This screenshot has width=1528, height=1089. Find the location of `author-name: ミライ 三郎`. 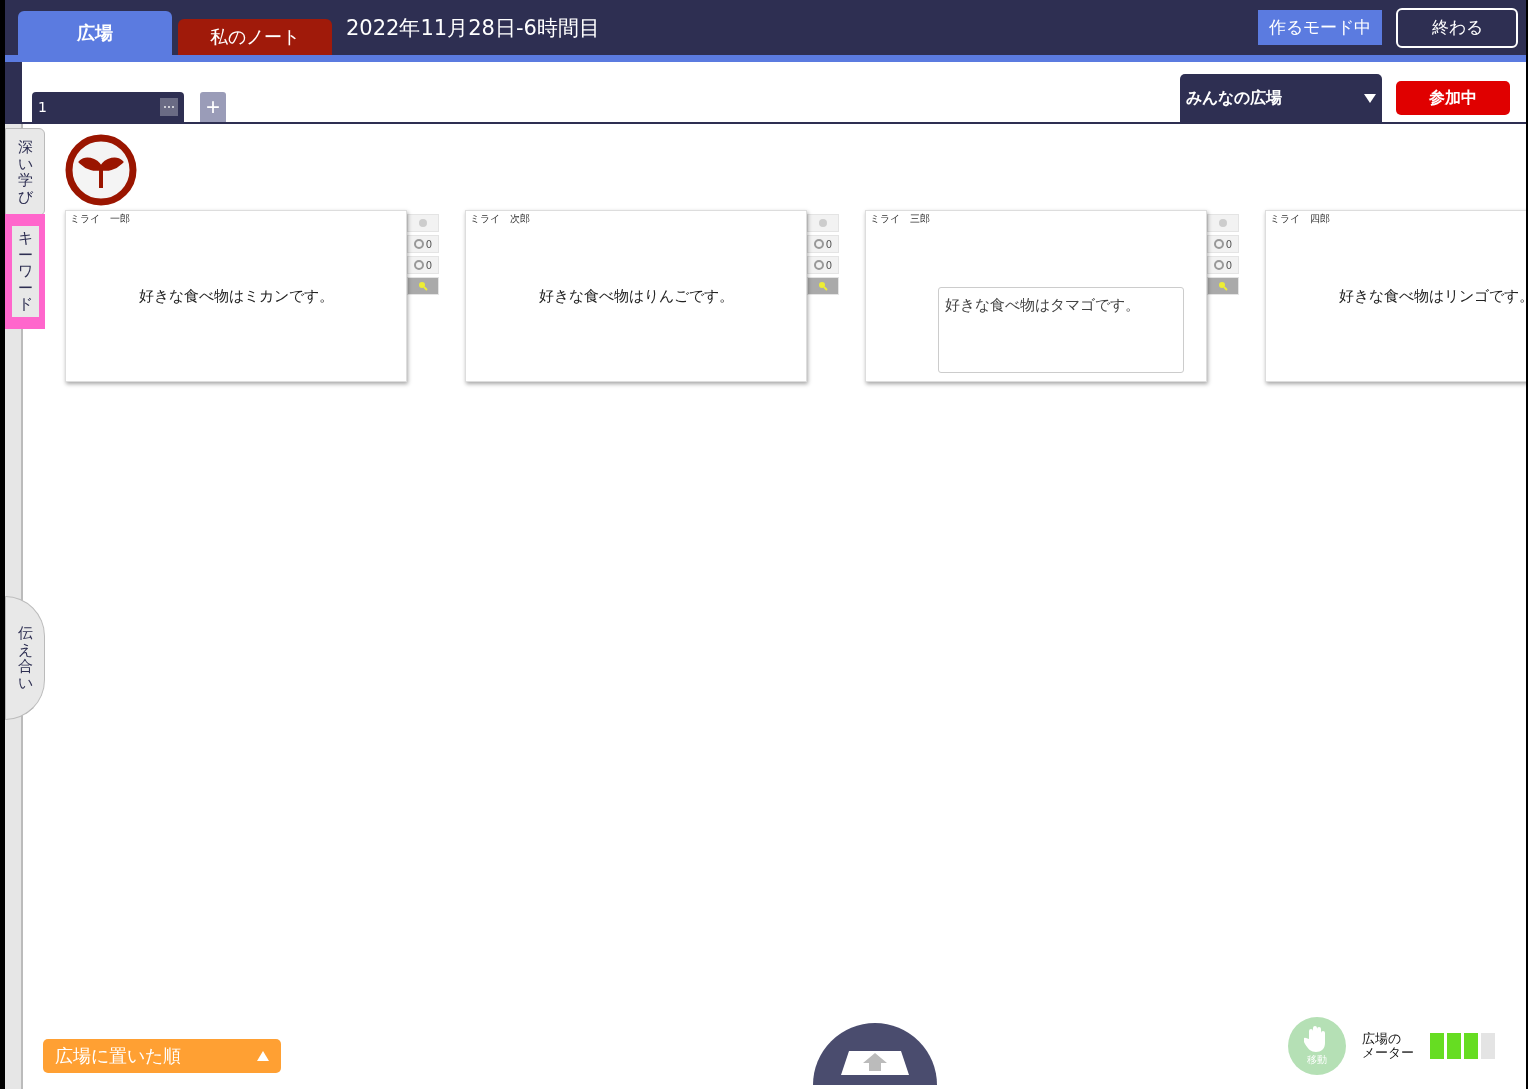

author-name: ミライ 三郎 is located at coordinates (900, 219).